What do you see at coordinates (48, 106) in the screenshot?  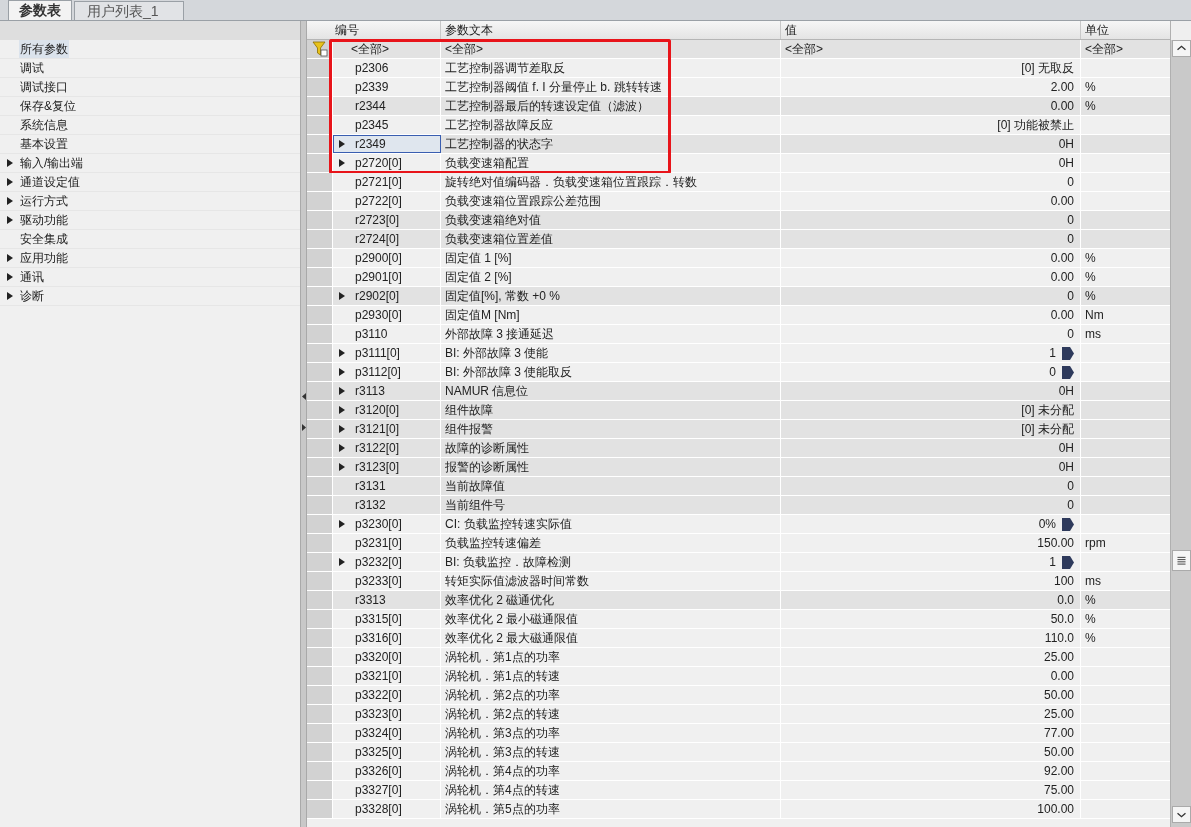 I see `sidebar-item: 保存&复位` at bounding box center [48, 106].